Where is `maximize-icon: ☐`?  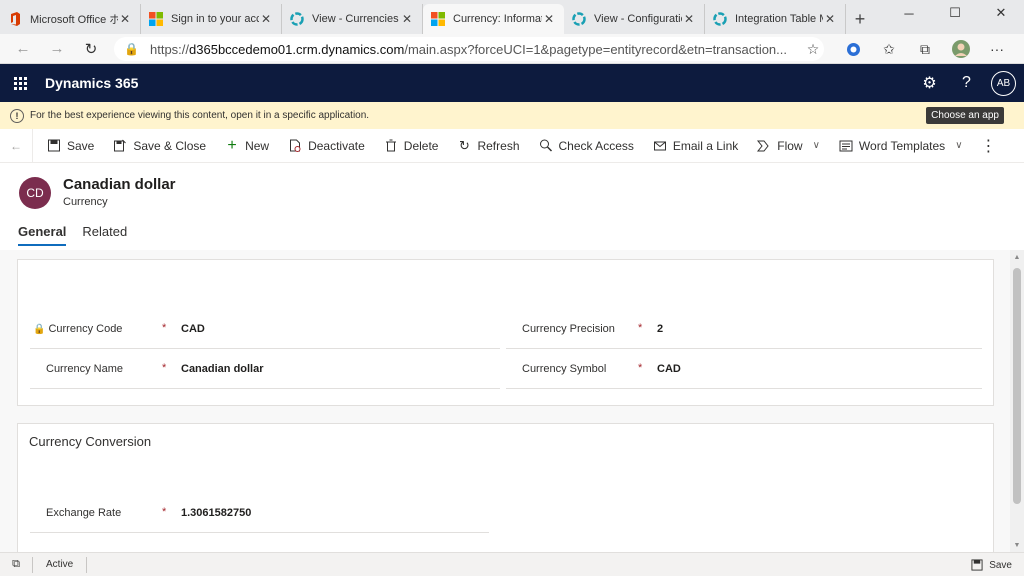 maximize-icon: ☐ is located at coordinates (955, 13).